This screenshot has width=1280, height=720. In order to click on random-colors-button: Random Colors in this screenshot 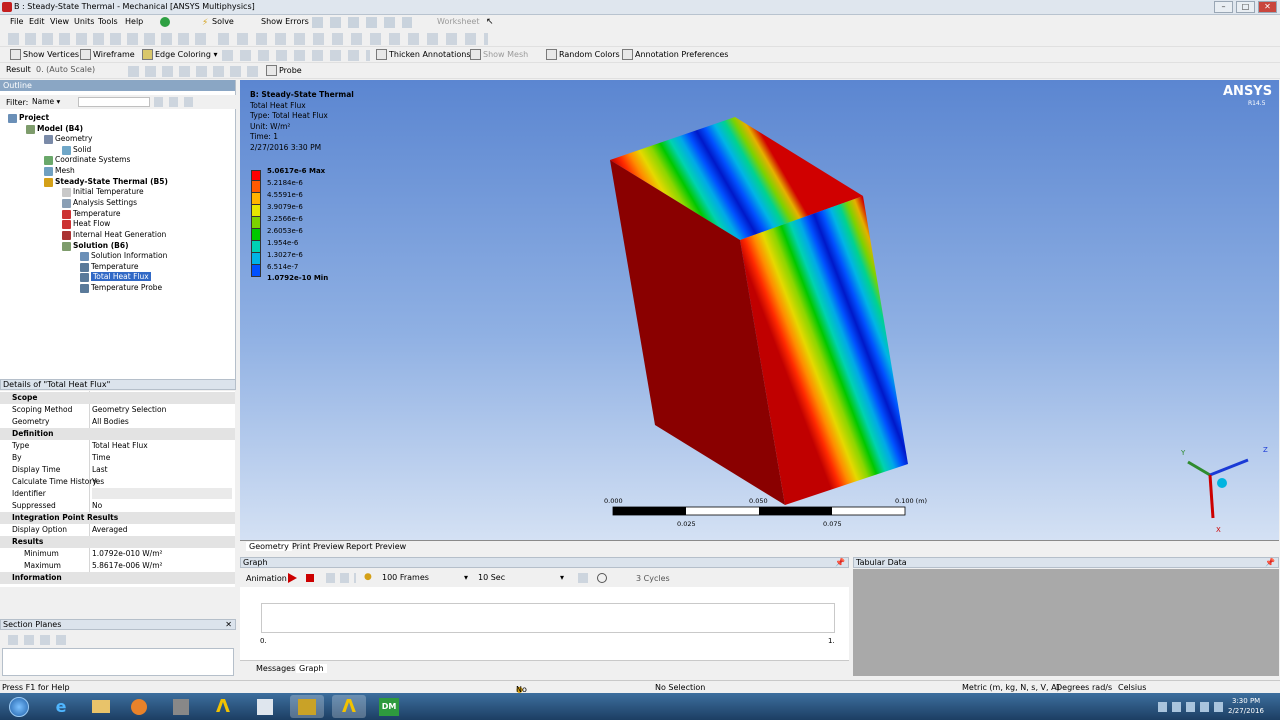, I will do `click(583, 54)`.